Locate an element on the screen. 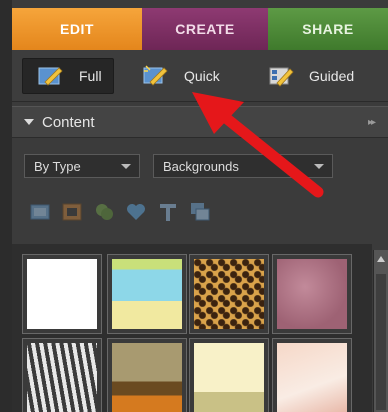 The height and width of the screenshot is (412, 388). content-panel-title: Content is located at coordinates (68, 122).